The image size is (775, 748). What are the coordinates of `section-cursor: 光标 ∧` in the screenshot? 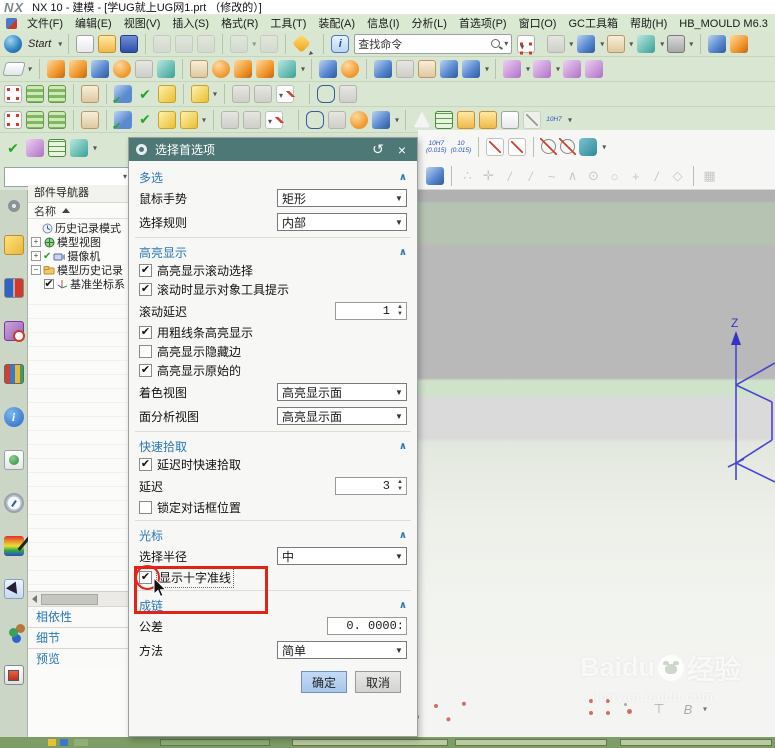 It's located at (273, 535).